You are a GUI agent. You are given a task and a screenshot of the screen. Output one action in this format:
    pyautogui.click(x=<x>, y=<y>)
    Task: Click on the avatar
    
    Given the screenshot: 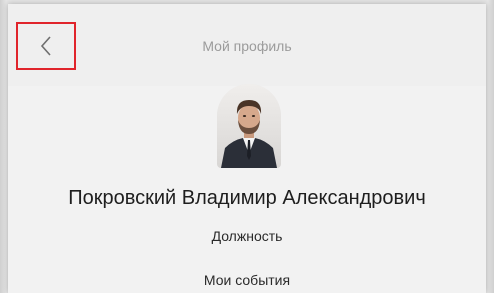 What is the action you would take?
    pyautogui.click(x=249, y=126)
    